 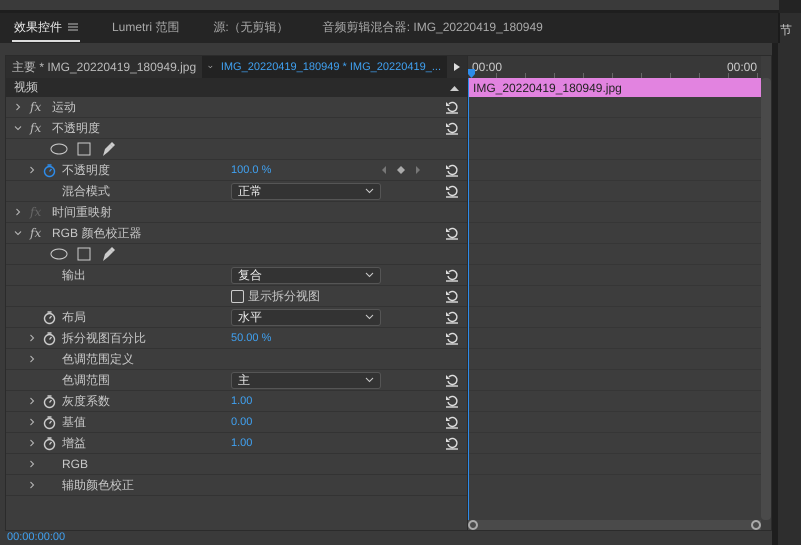 What do you see at coordinates (614, 67) in the screenshot?
I see `time-ruler: 00:00 00:00` at bounding box center [614, 67].